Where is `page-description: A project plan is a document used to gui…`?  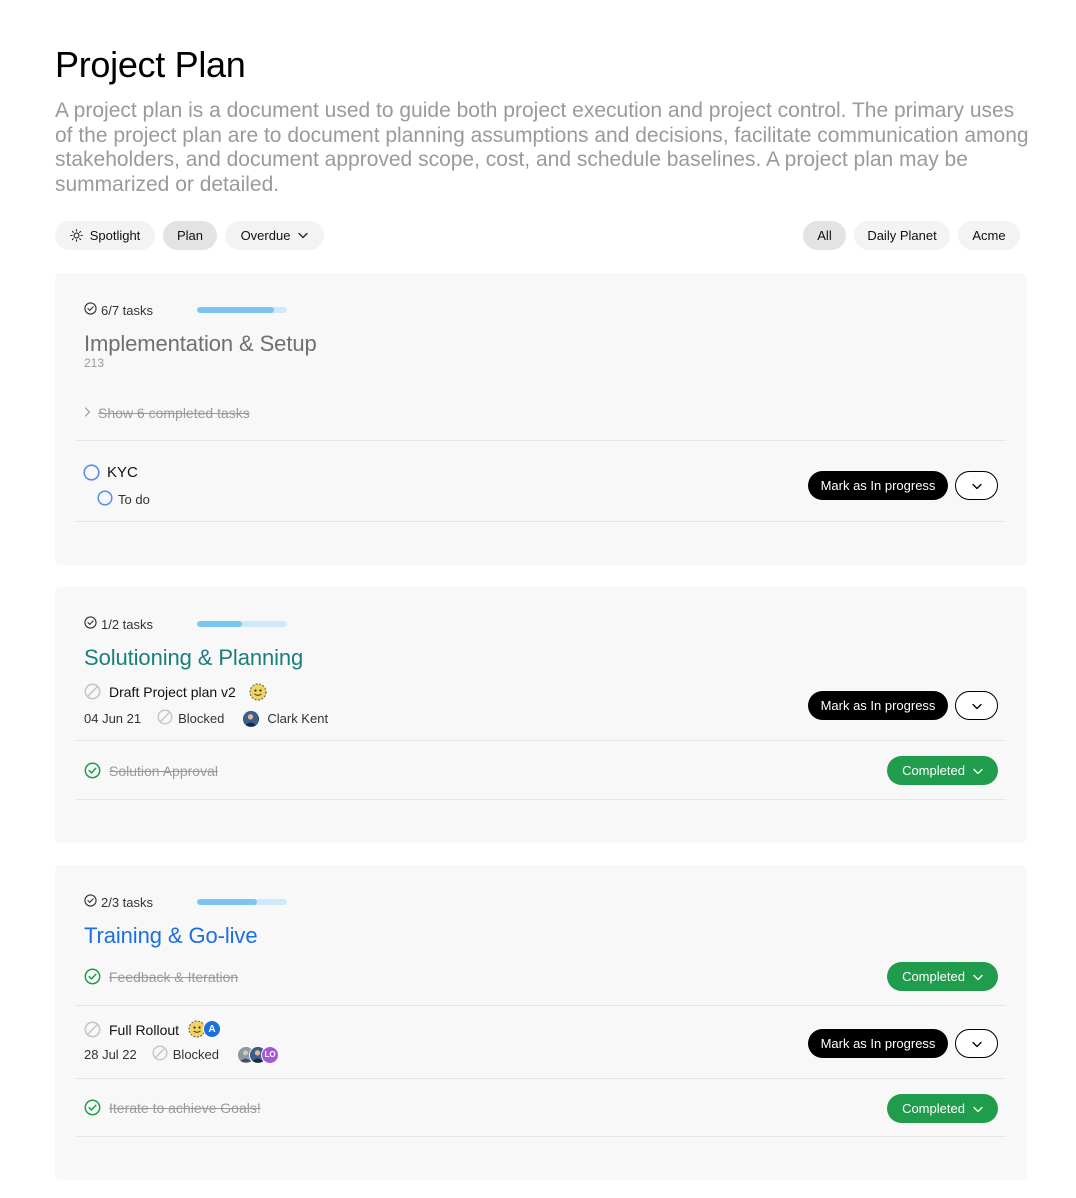 page-description: A project plan is a document used to gui… is located at coordinates (542, 147).